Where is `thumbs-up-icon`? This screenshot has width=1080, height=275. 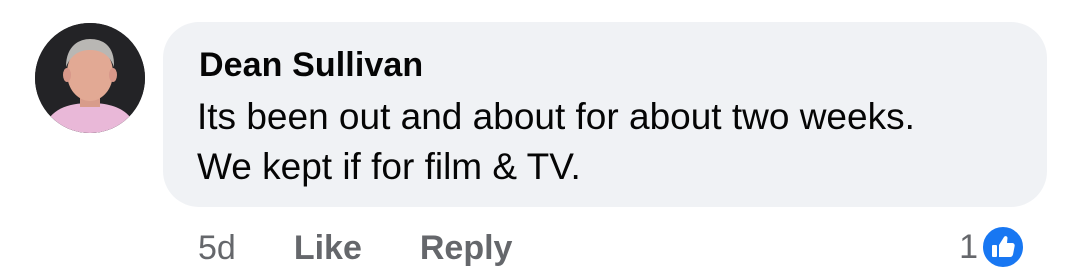 thumbs-up-icon is located at coordinates (1003, 247).